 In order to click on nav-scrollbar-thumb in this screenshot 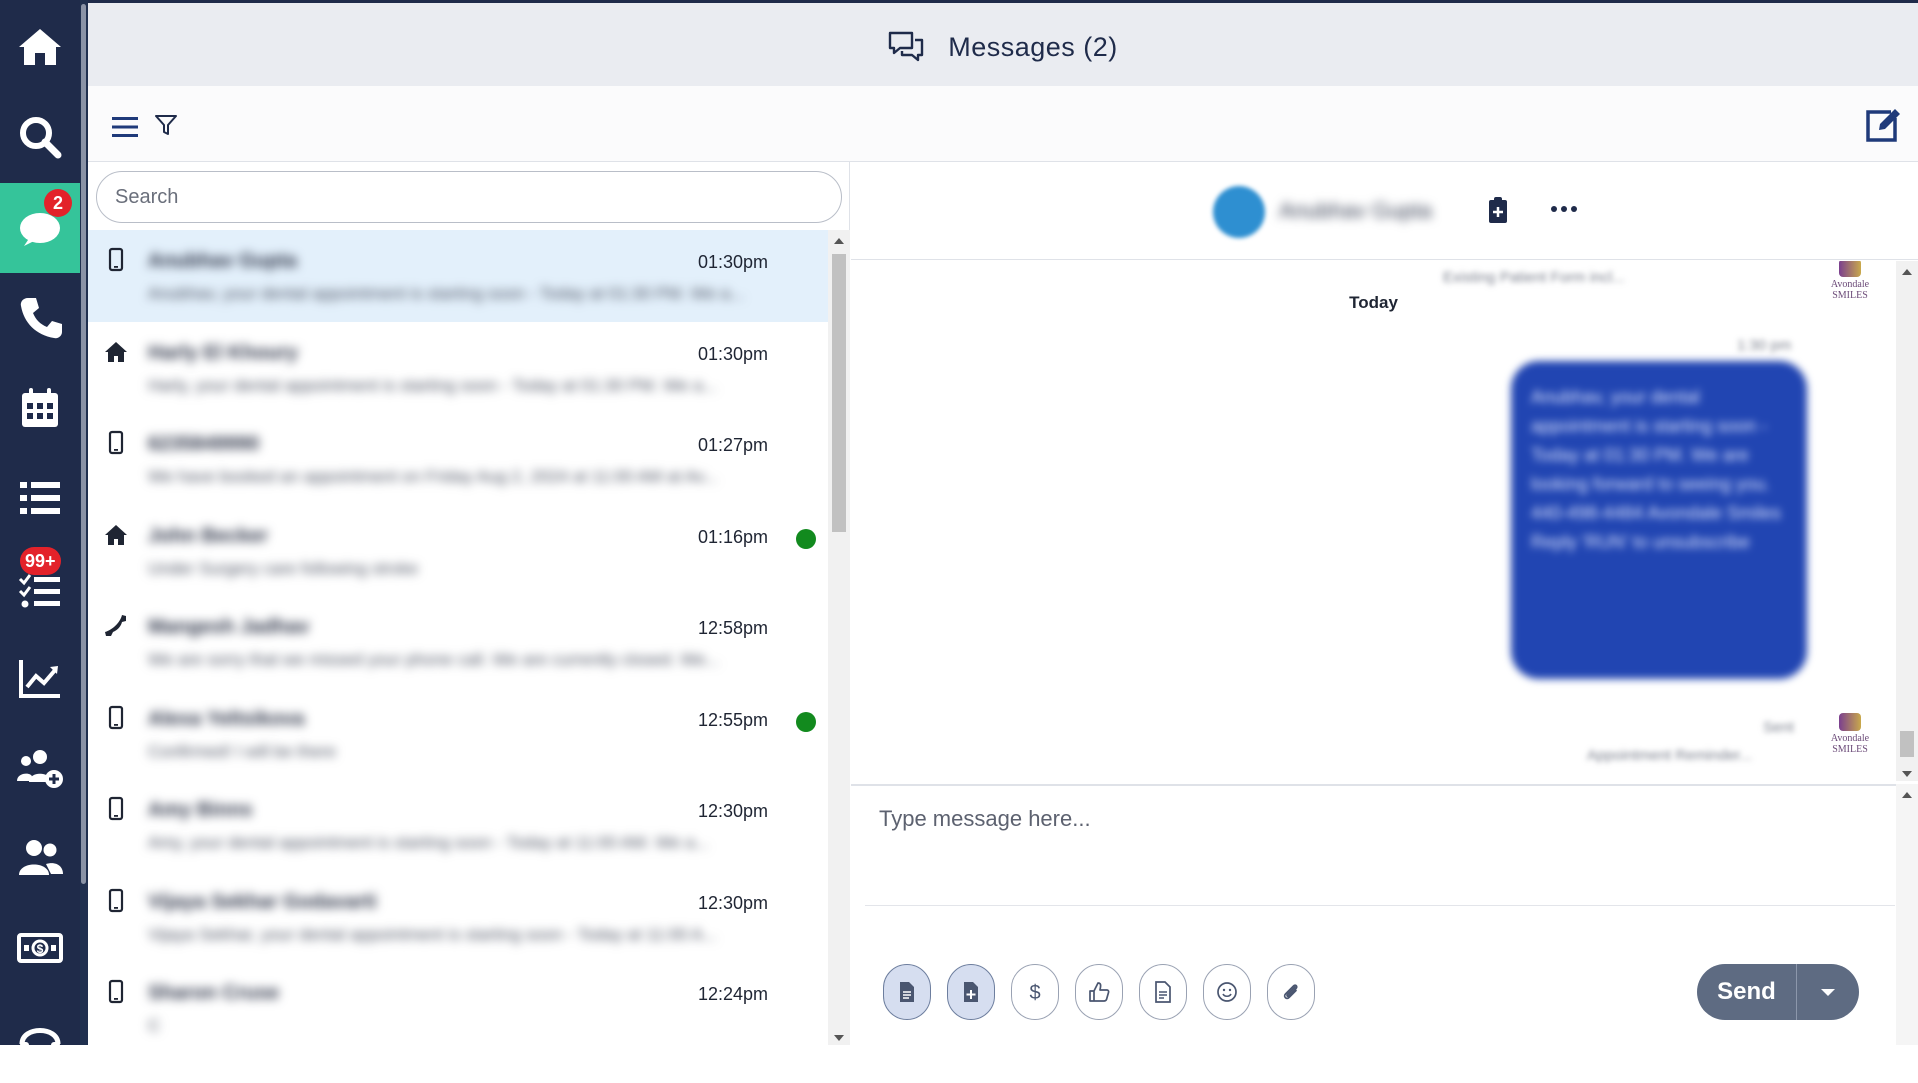, I will do `click(83, 444)`.